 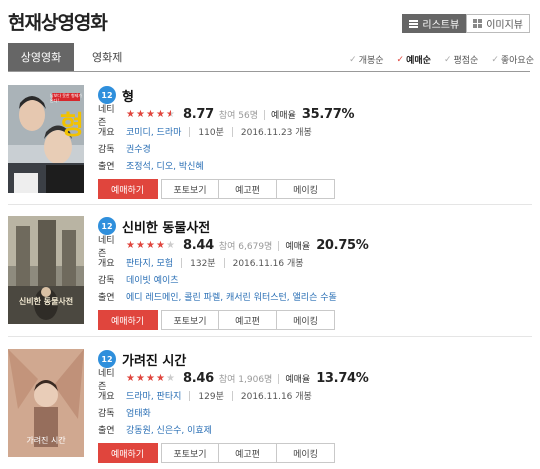 I want to click on view-toggle: 리스트뷰 이미지뷰, so click(x=466, y=23).